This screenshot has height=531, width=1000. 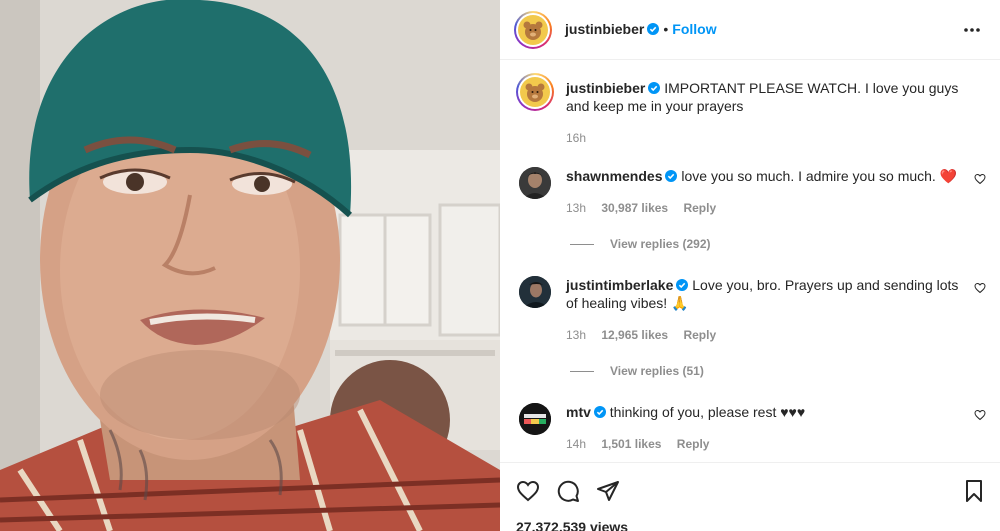 I want to click on comment-likes: 30,987 likes, so click(x=634, y=208).